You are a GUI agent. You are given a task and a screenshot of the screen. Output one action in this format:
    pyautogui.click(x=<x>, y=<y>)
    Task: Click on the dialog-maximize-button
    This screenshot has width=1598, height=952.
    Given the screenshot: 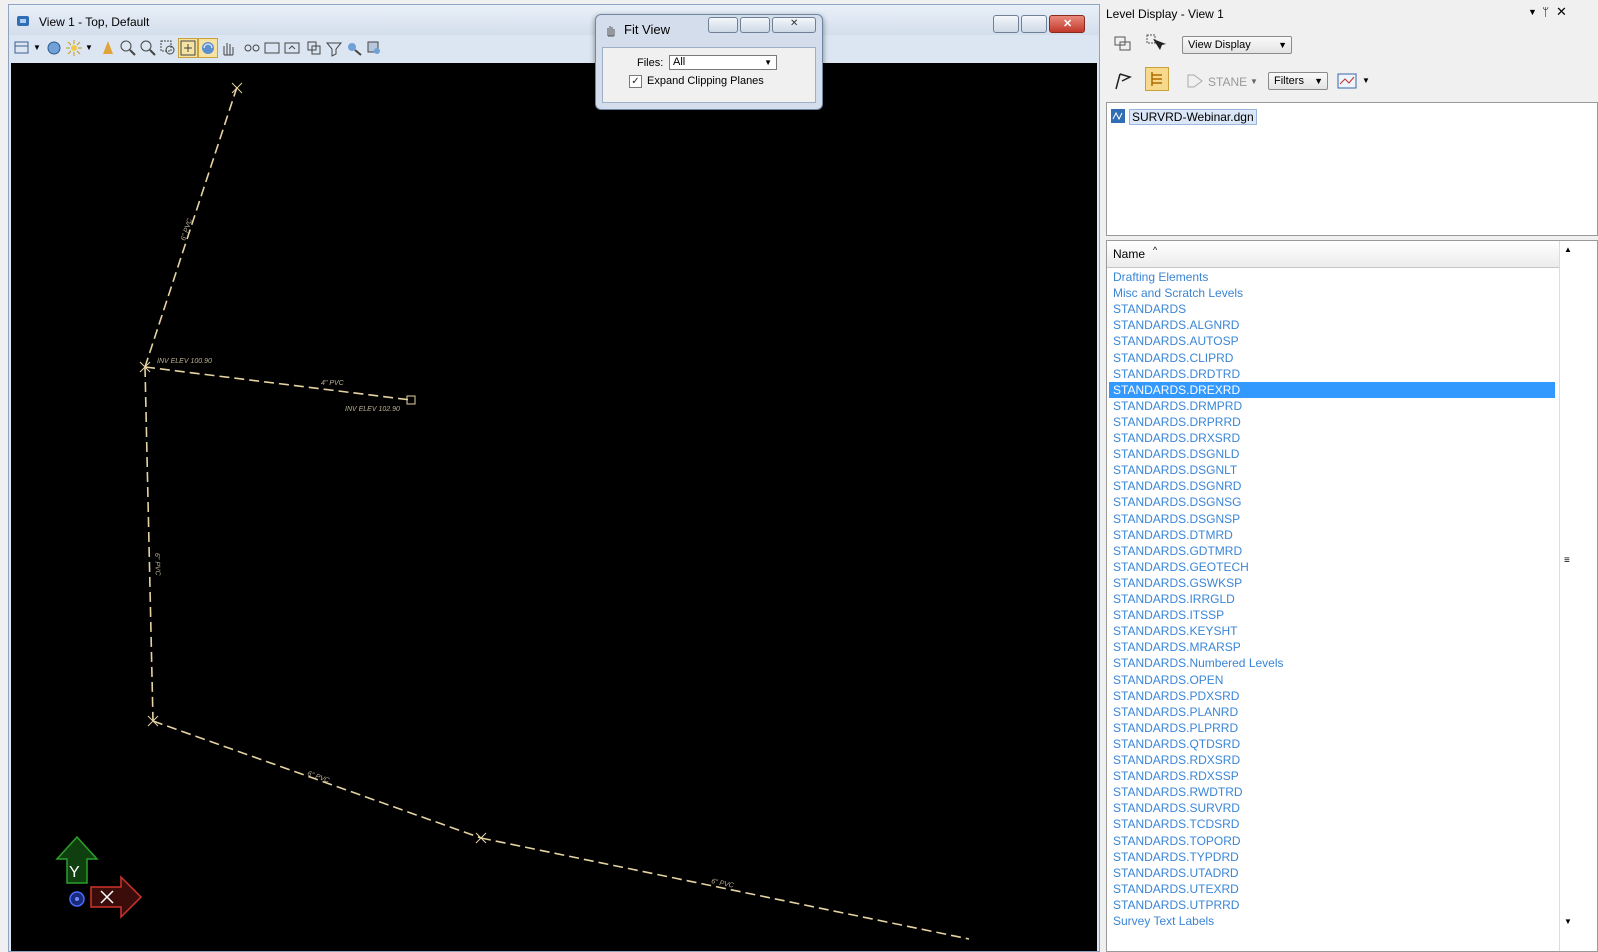 What is the action you would take?
    pyautogui.click(x=755, y=25)
    